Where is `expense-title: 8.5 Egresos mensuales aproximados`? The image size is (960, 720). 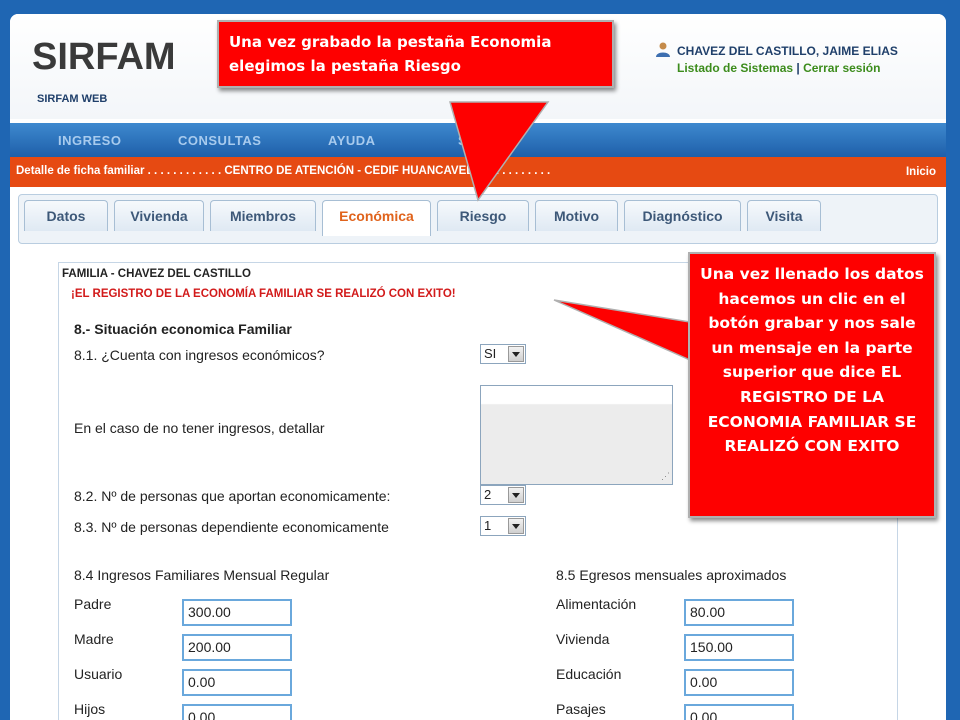
expense-title: 8.5 Egresos mensuales aproximados is located at coordinates (671, 575).